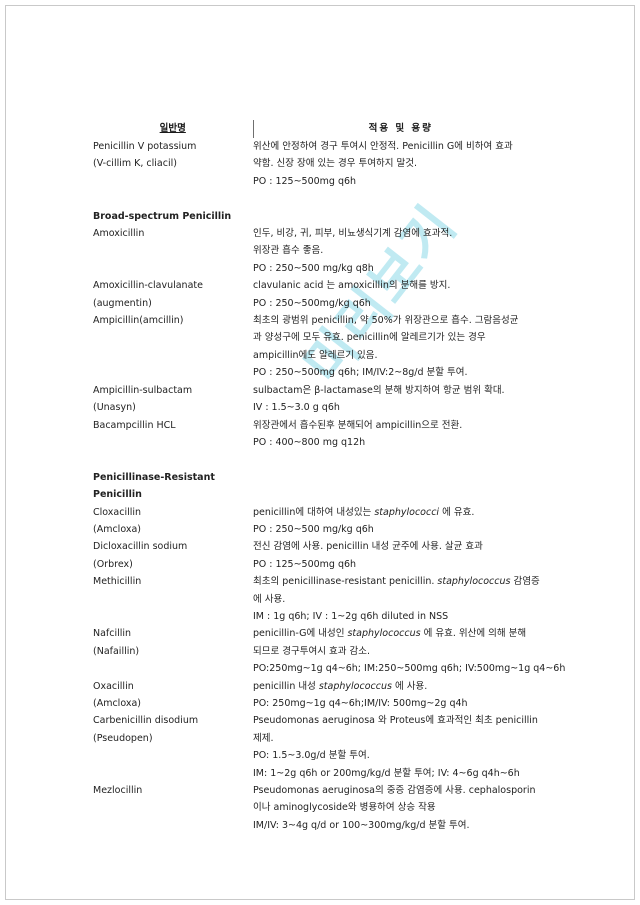 The image size is (640, 905). I want to click on cell-generic-name: Penicillinase-Resistant, so click(154, 477).